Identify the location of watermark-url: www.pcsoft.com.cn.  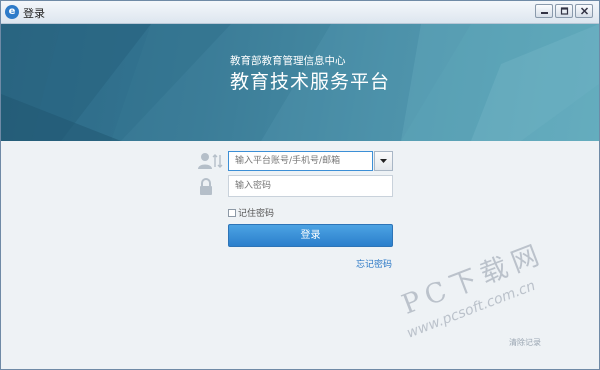
(471, 309).